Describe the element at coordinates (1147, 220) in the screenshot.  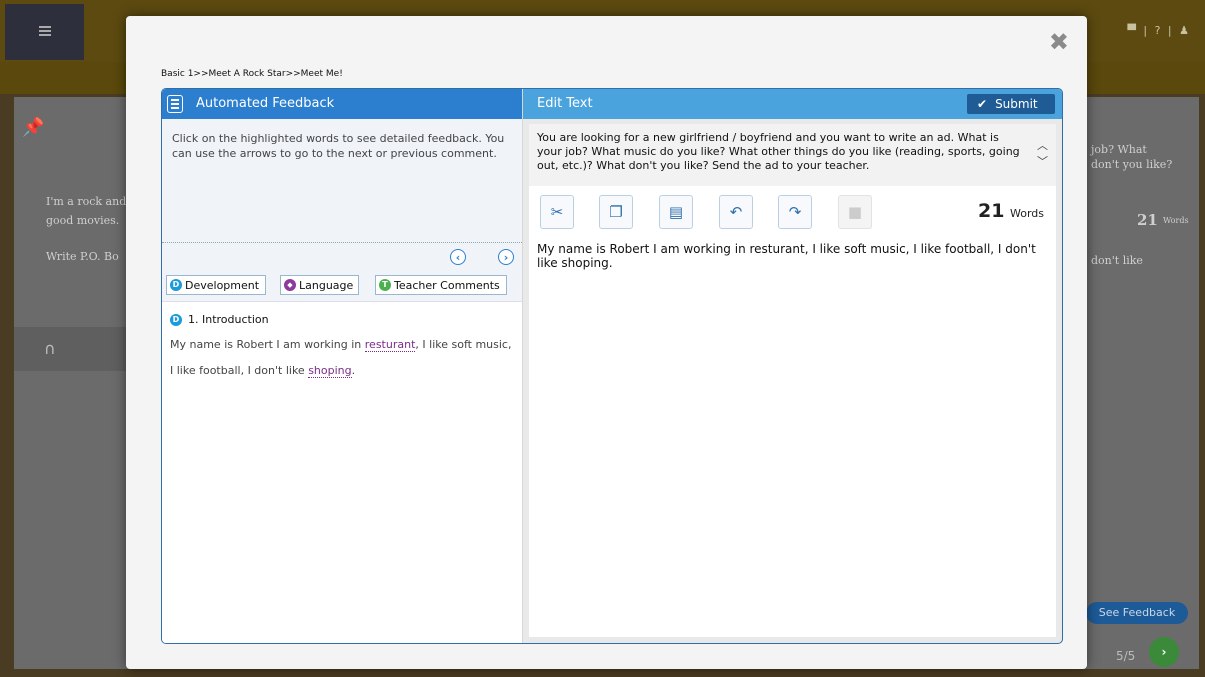
I see `bg-word-count-number: 21` at that location.